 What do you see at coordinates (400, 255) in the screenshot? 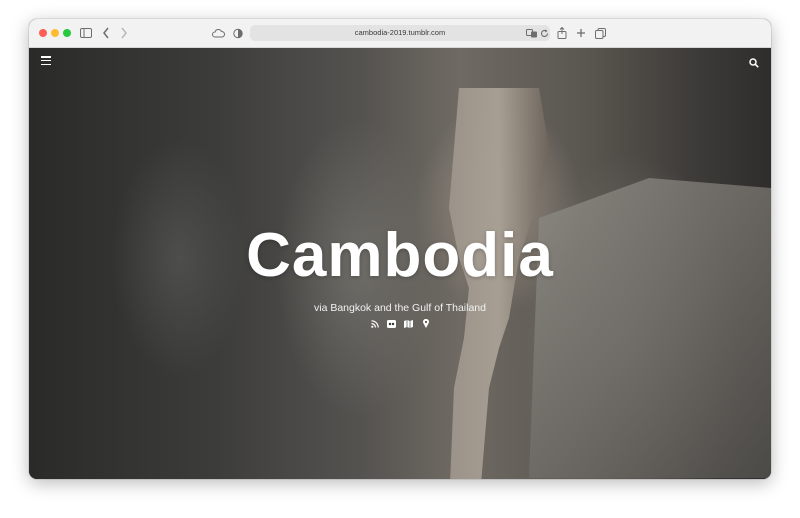
I see `blog-title: Cambodia` at bounding box center [400, 255].